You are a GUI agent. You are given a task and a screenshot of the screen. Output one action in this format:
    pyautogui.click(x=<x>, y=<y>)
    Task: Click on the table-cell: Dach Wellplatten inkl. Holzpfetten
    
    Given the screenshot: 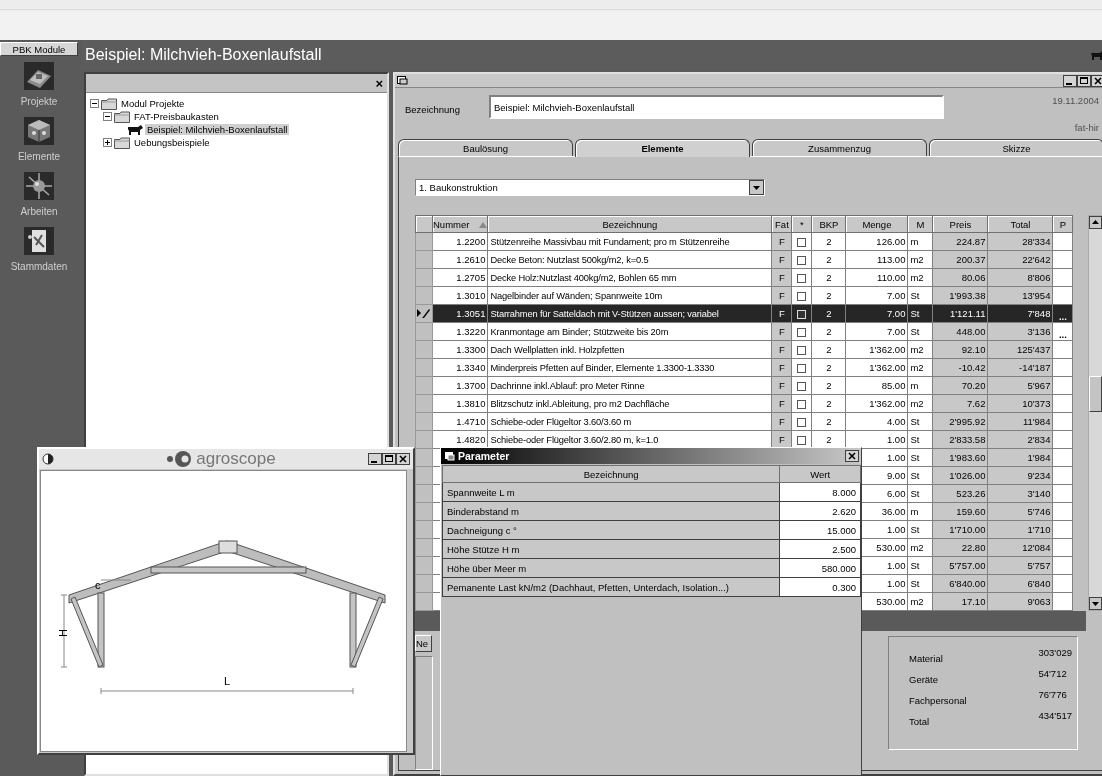 What is the action you would take?
    pyautogui.click(x=629, y=349)
    